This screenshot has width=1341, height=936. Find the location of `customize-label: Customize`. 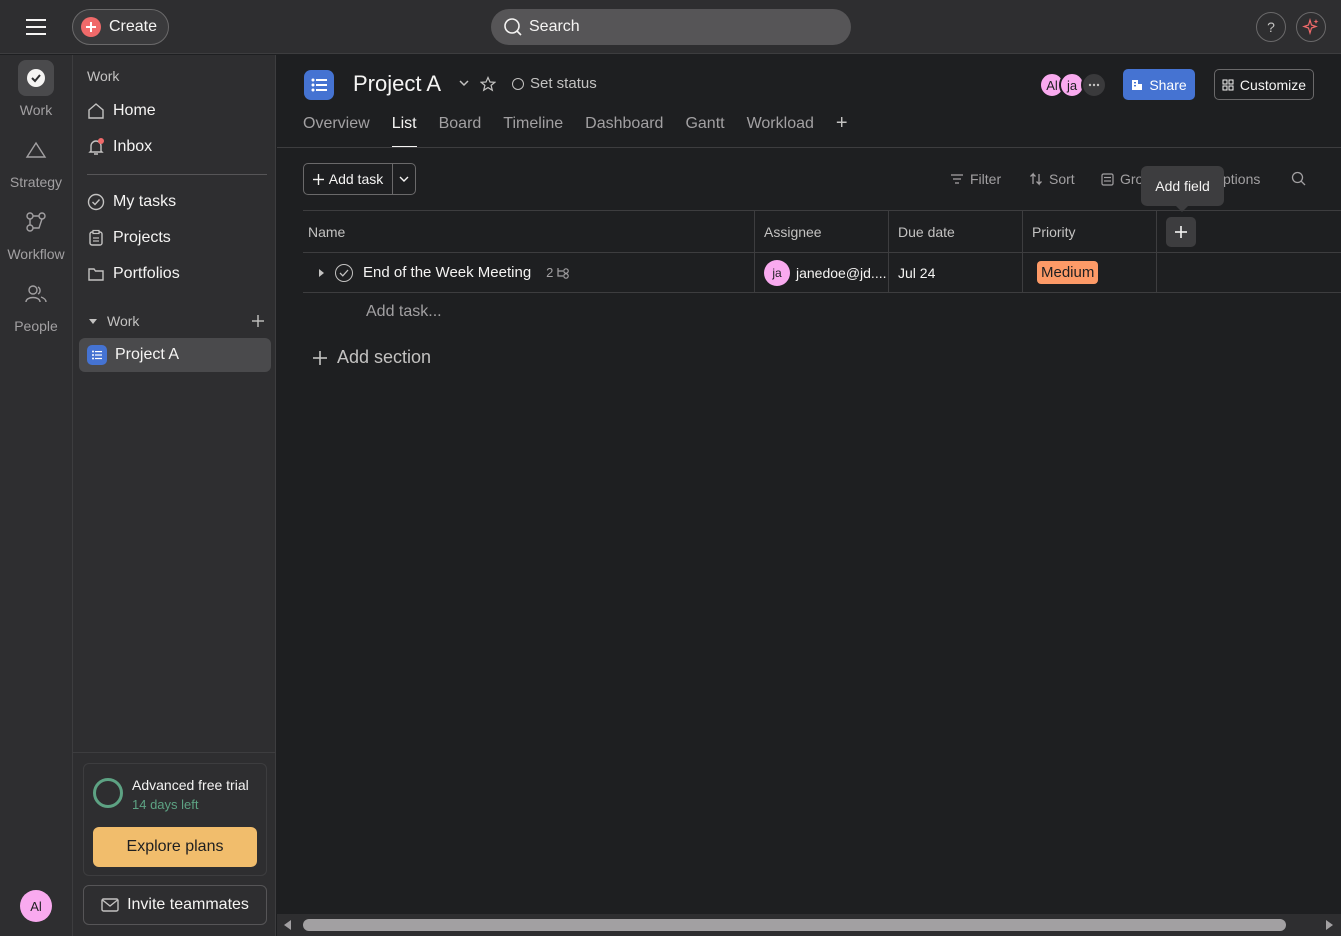

customize-label: Customize is located at coordinates (1273, 84).